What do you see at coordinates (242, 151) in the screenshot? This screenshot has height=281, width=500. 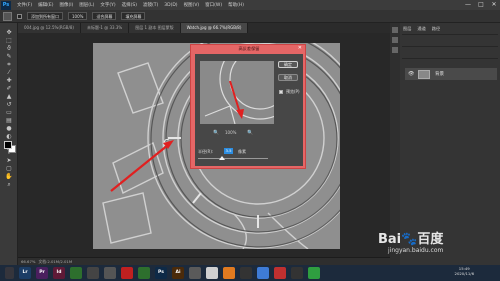 I see `radius-unit: 像素` at bounding box center [242, 151].